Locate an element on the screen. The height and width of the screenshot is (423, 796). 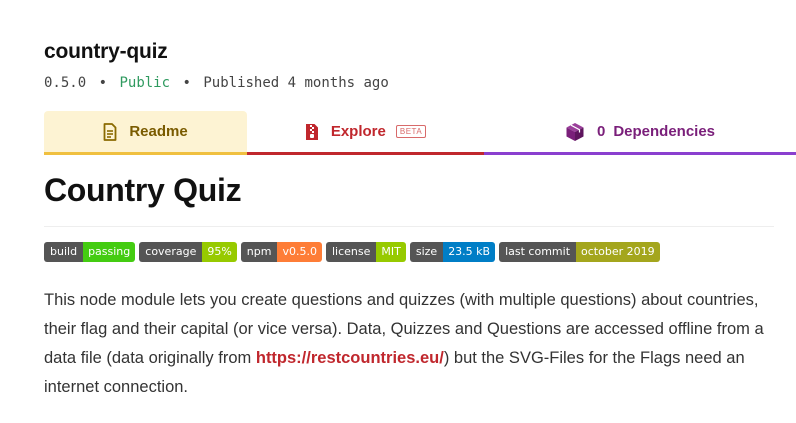
badge-label: size is located at coordinates (426, 252).